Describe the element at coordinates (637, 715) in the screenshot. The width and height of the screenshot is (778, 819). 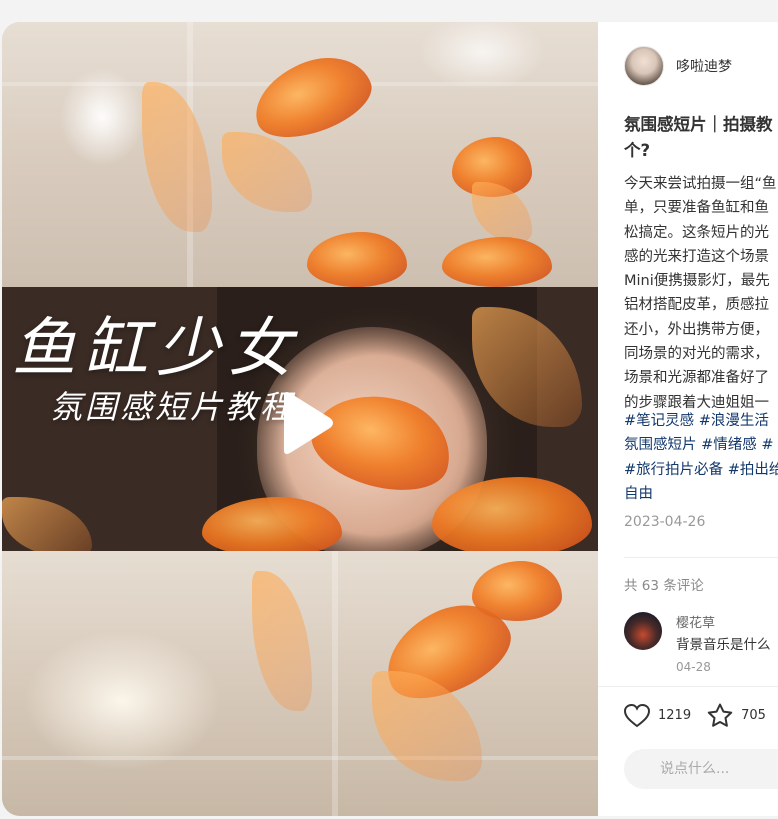
I see `heart-icon` at that location.